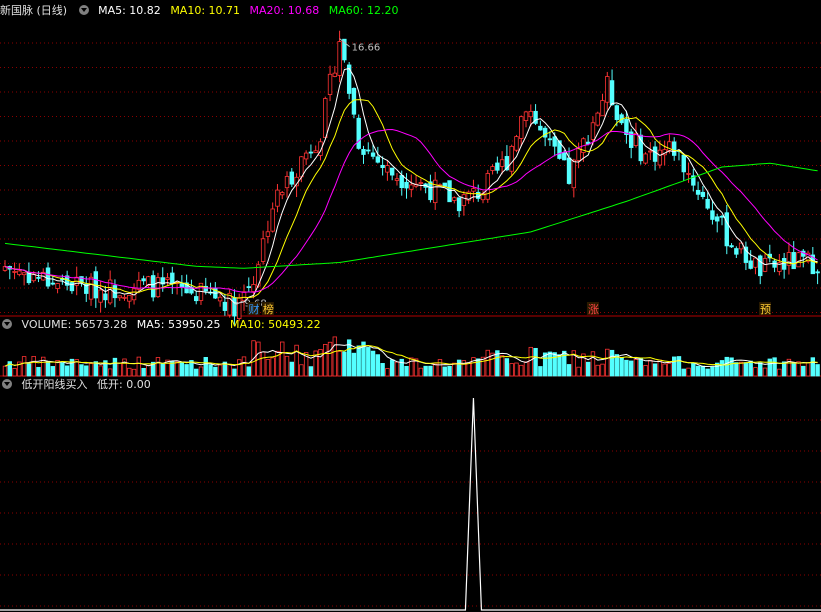 This screenshot has width=821, height=612. I want to click on indicator-title: 低开阳线买入, so click(54, 384).